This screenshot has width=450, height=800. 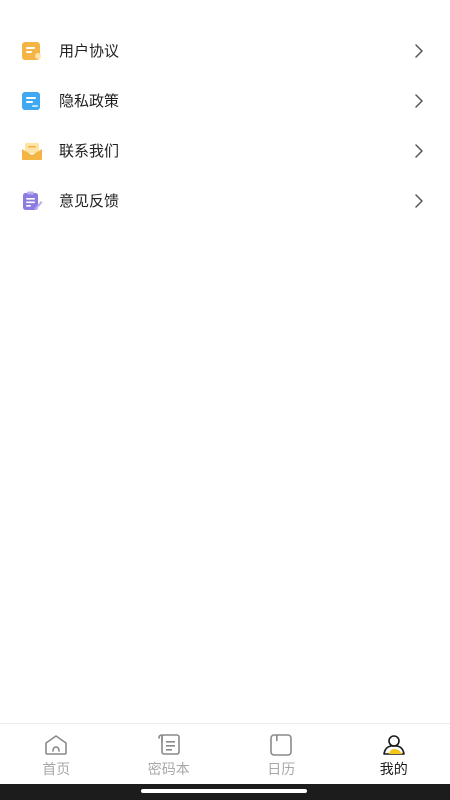 What do you see at coordinates (169, 745) in the screenshot?
I see `notebook-icon` at bounding box center [169, 745].